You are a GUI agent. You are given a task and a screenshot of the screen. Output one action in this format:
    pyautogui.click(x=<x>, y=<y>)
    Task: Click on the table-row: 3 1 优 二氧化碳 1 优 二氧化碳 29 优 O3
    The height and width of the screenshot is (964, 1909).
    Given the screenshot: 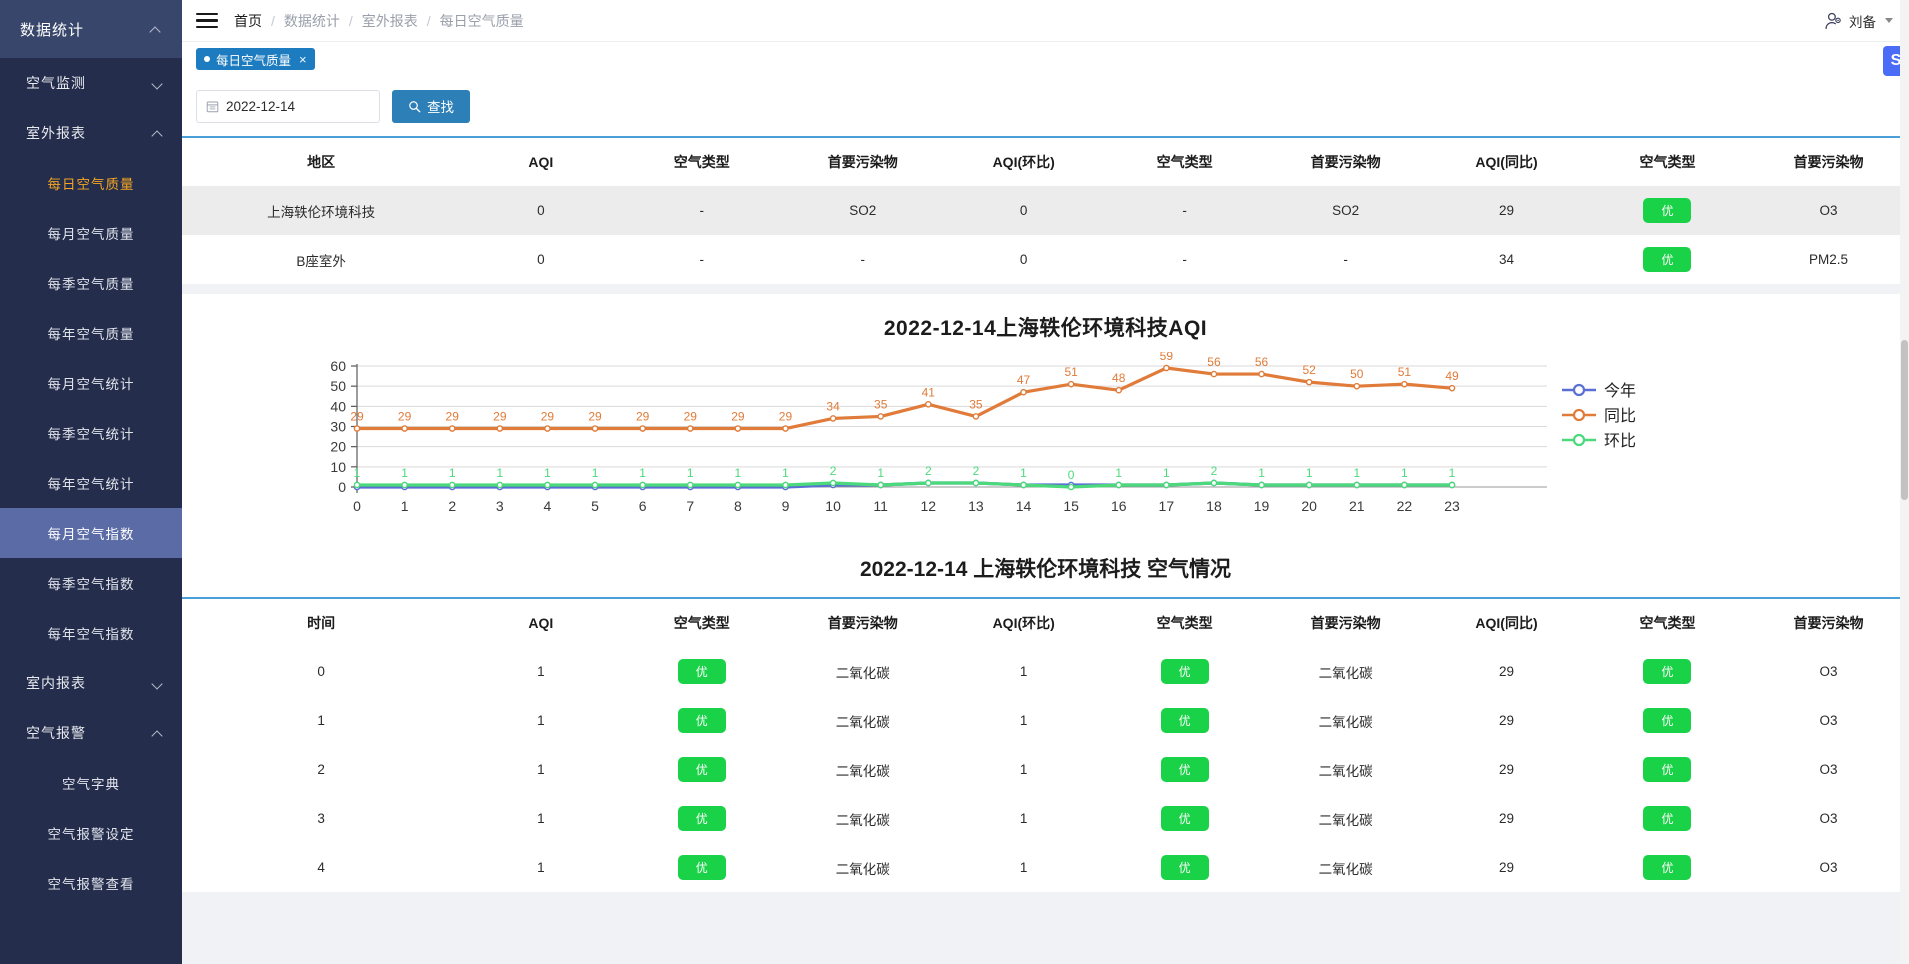 What is the action you would take?
    pyautogui.click(x=1045, y=818)
    